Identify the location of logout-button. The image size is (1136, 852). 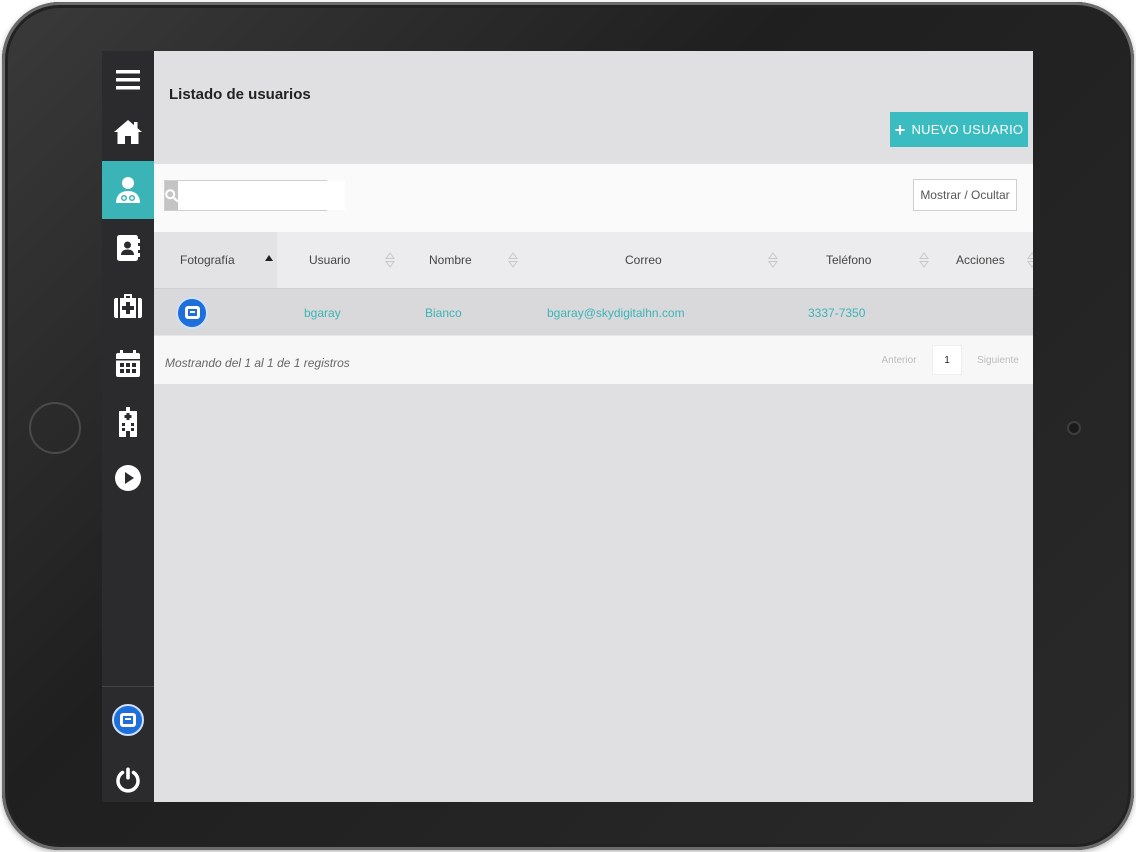
(128, 776).